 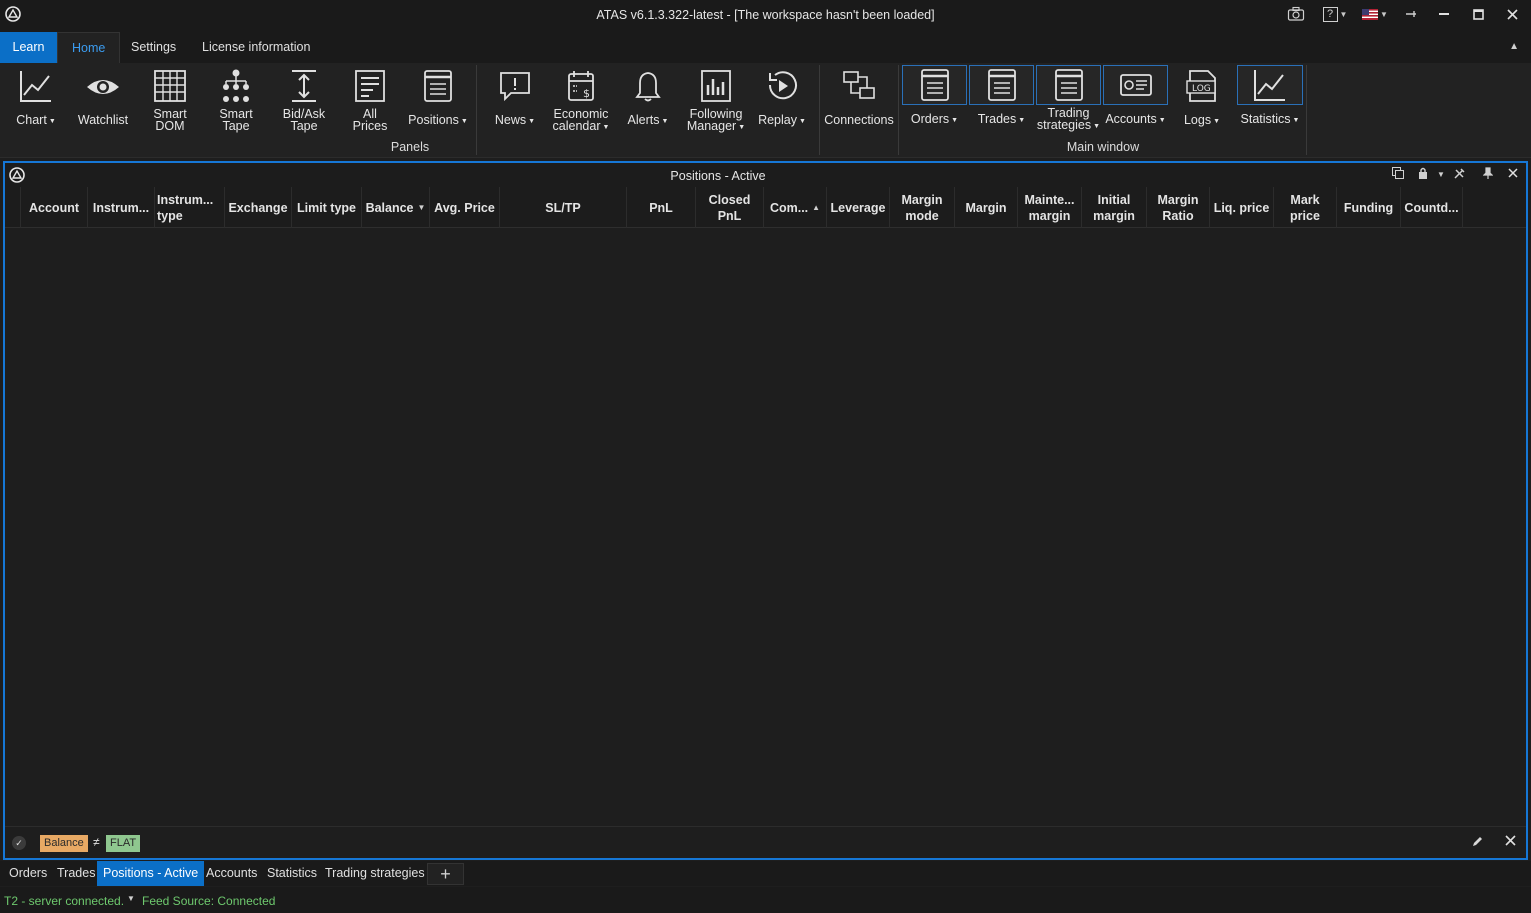 I want to click on column-header-exchange: Exchange, so click(x=258, y=207).